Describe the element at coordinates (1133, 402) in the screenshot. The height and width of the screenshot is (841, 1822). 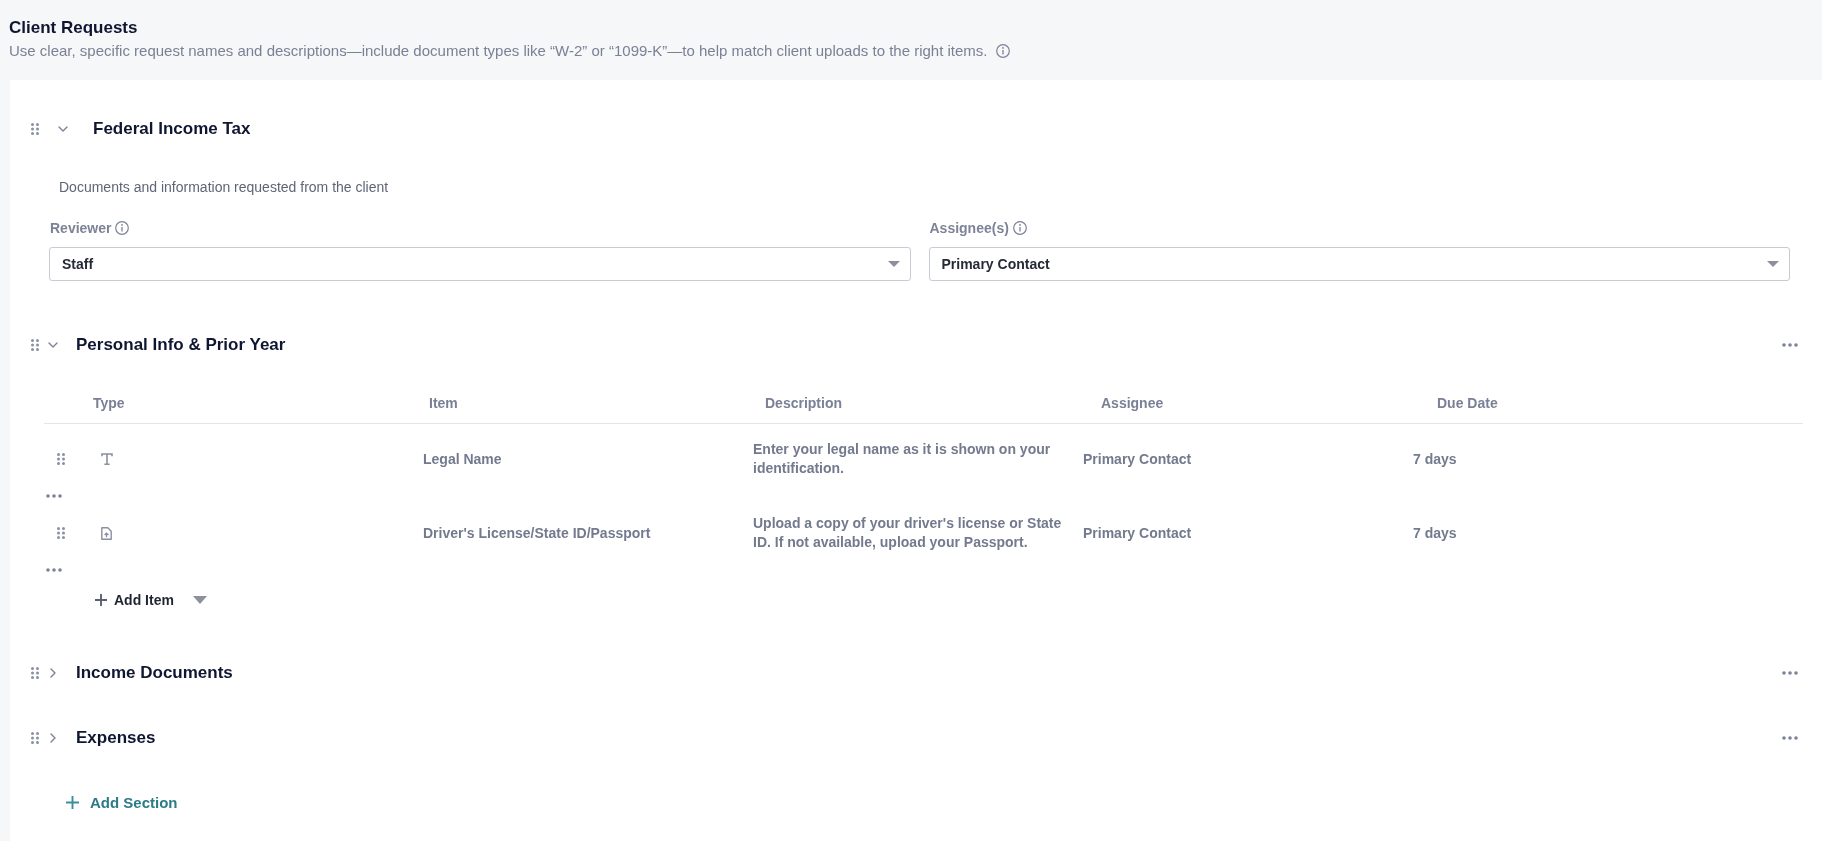
I see `column-header: Assignee` at that location.